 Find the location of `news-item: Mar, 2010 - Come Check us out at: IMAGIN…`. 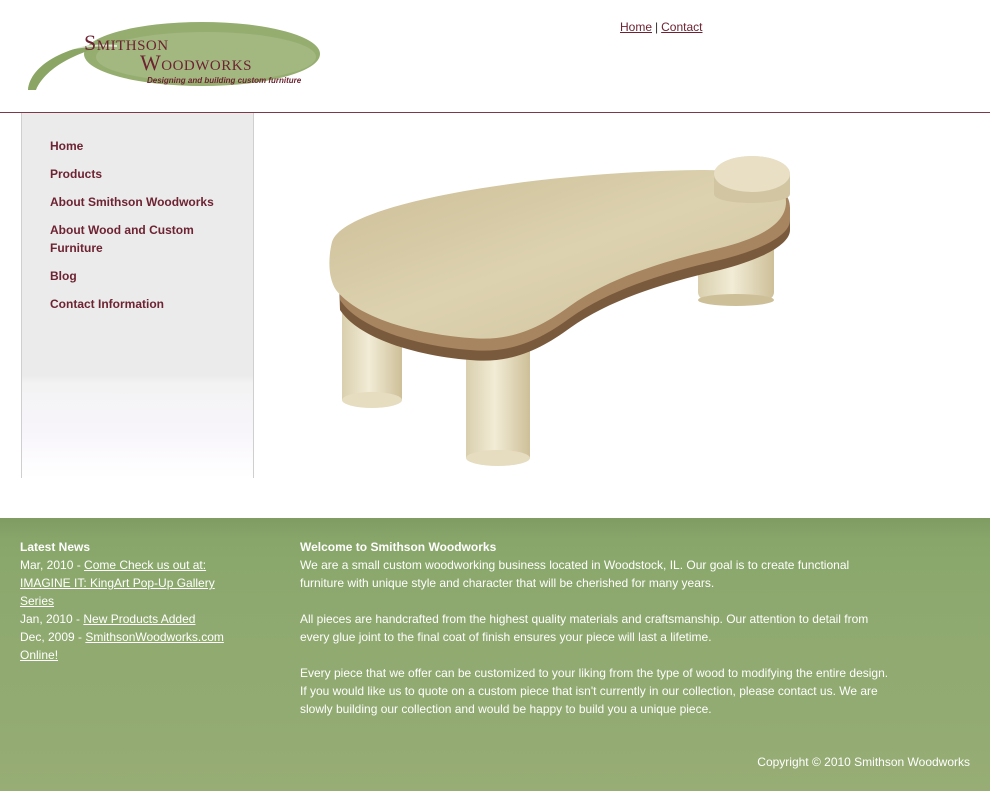

news-item: Mar, 2010 - Come Check us out at: IMAGIN… is located at coordinates (130, 583).